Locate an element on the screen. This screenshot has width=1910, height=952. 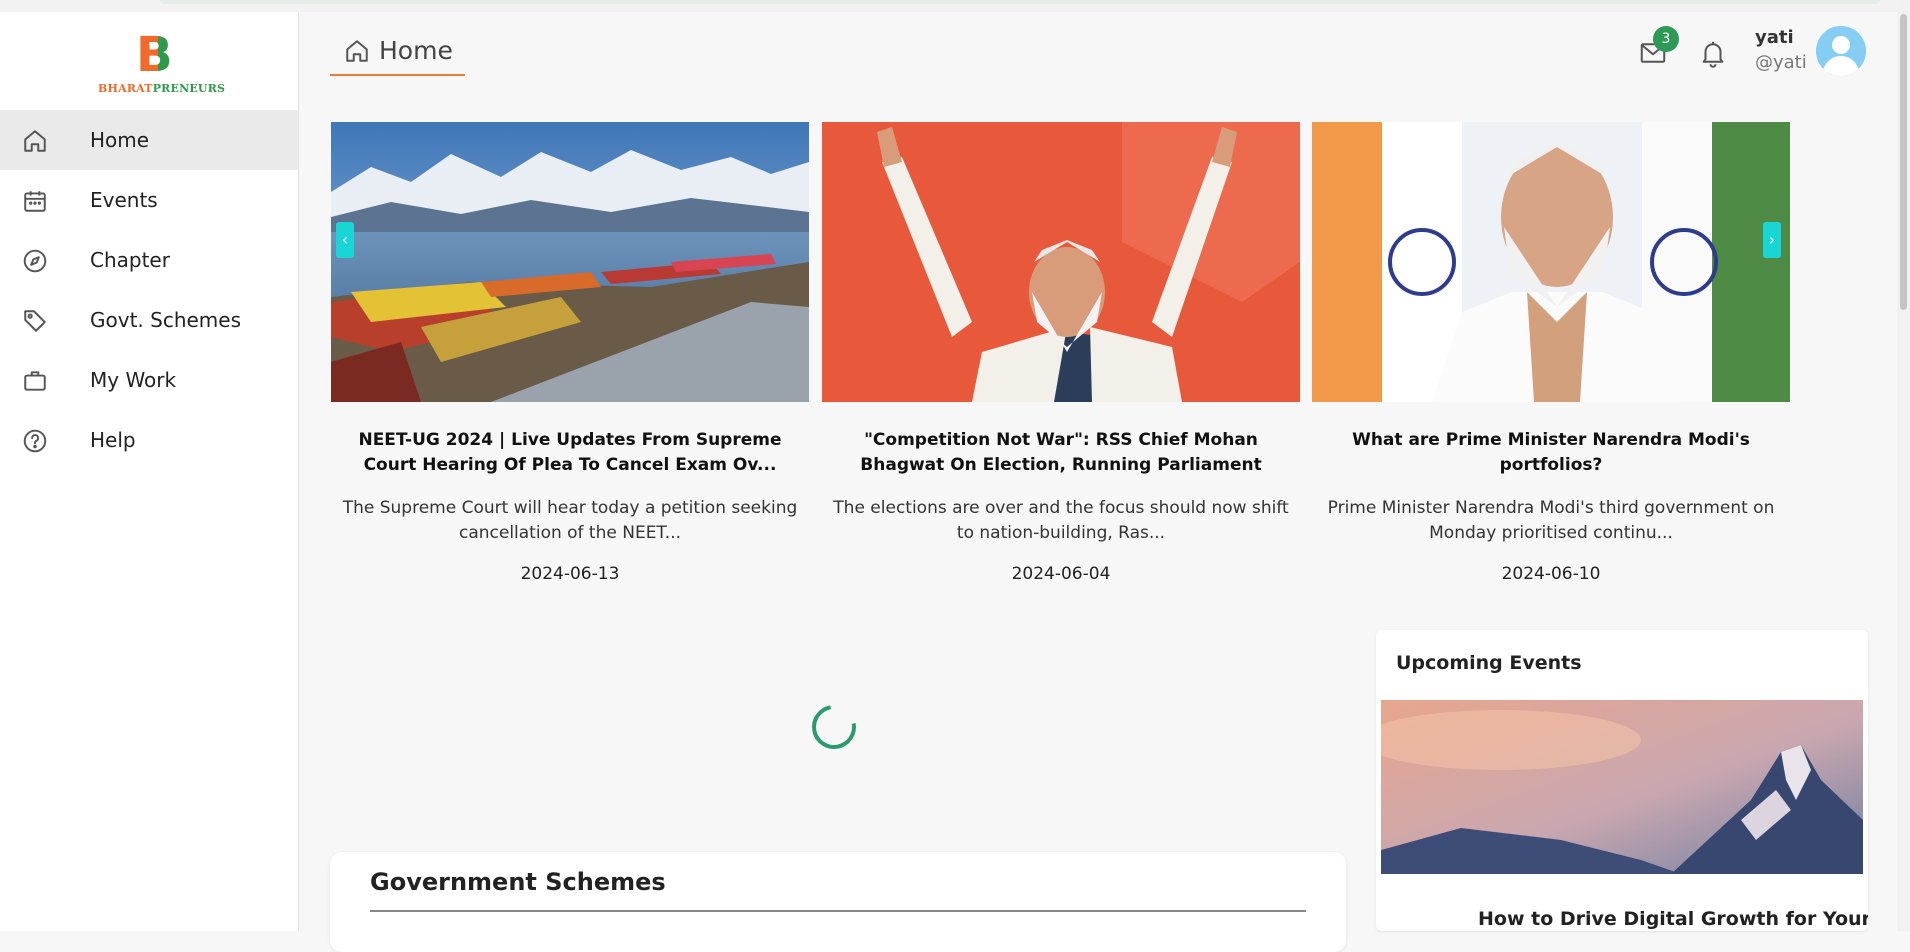
event-image-mountain-sunset is located at coordinates (1622, 787).